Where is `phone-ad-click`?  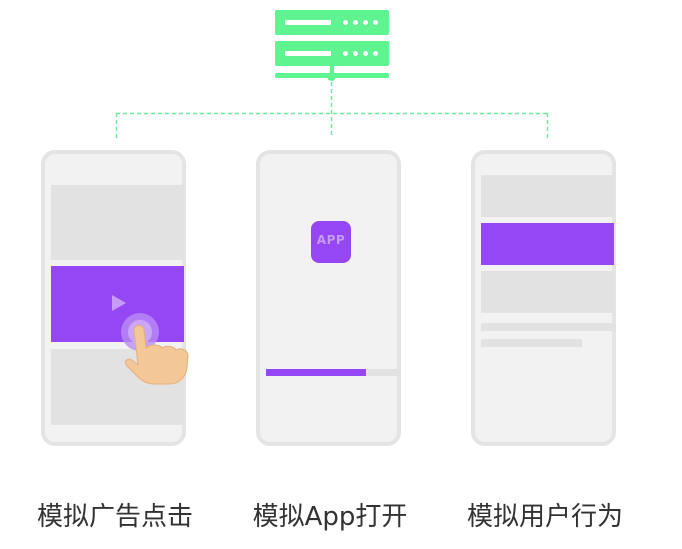
phone-ad-click is located at coordinates (115, 298).